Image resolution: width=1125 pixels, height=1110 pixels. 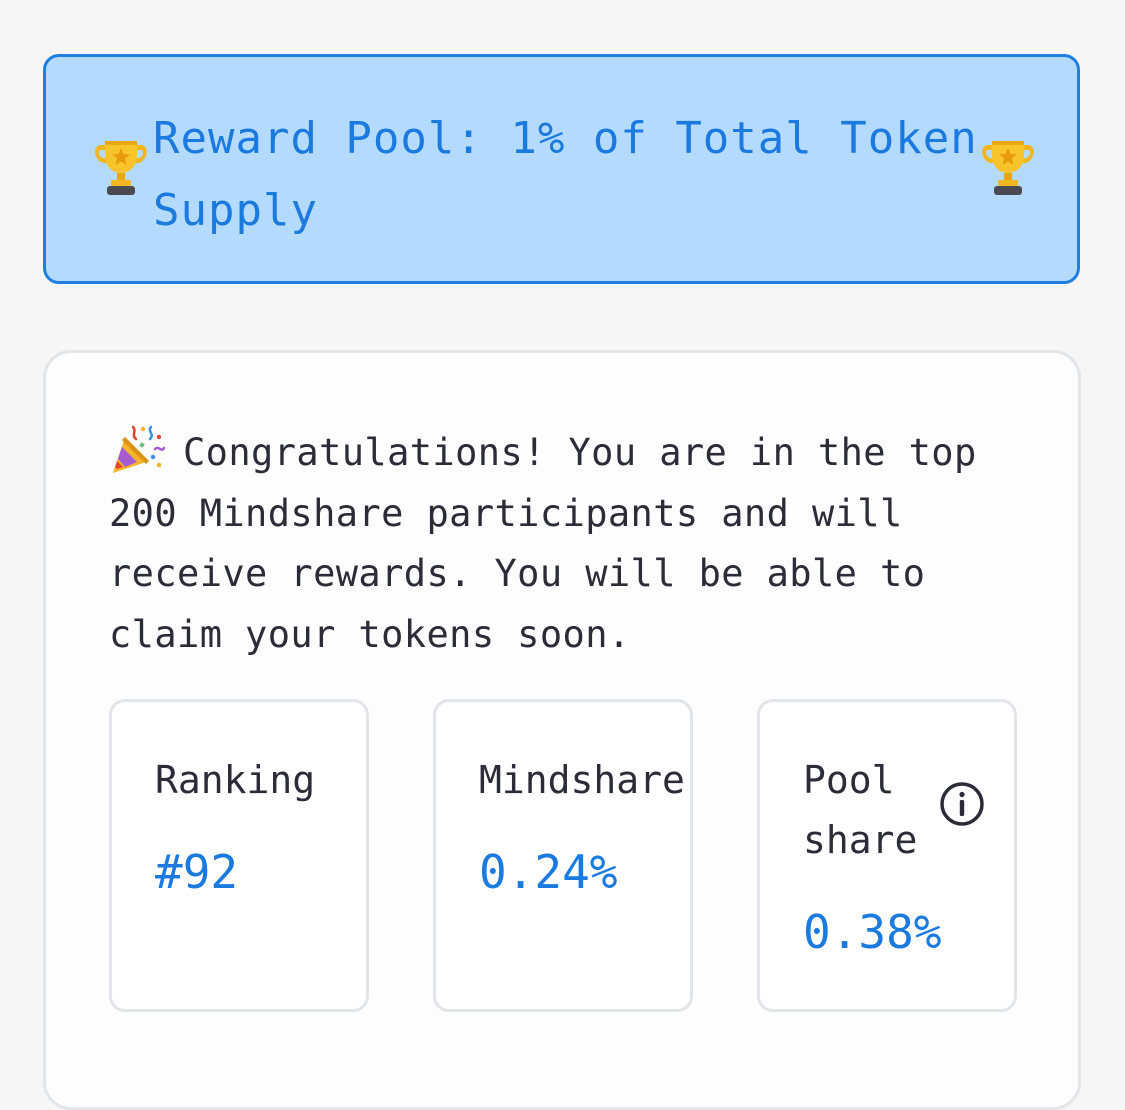 I want to click on pool-share-stat-card: Pool share 0.38%, so click(x=887, y=855).